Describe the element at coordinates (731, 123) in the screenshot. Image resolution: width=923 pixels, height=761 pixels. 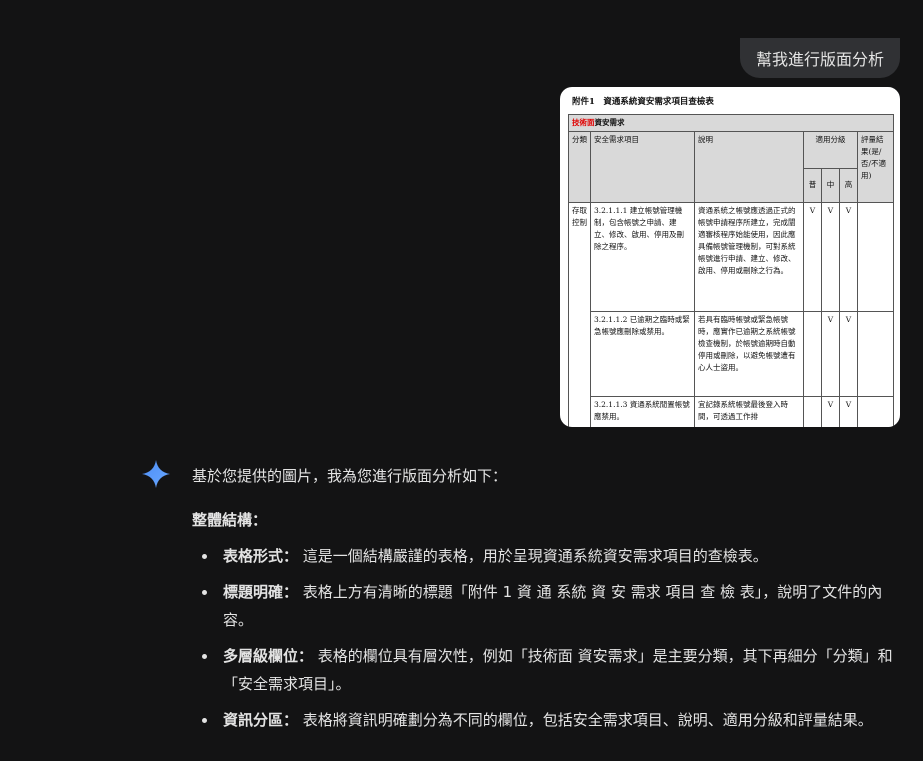
I see `doc-section-row: 技術面資安需求` at that location.